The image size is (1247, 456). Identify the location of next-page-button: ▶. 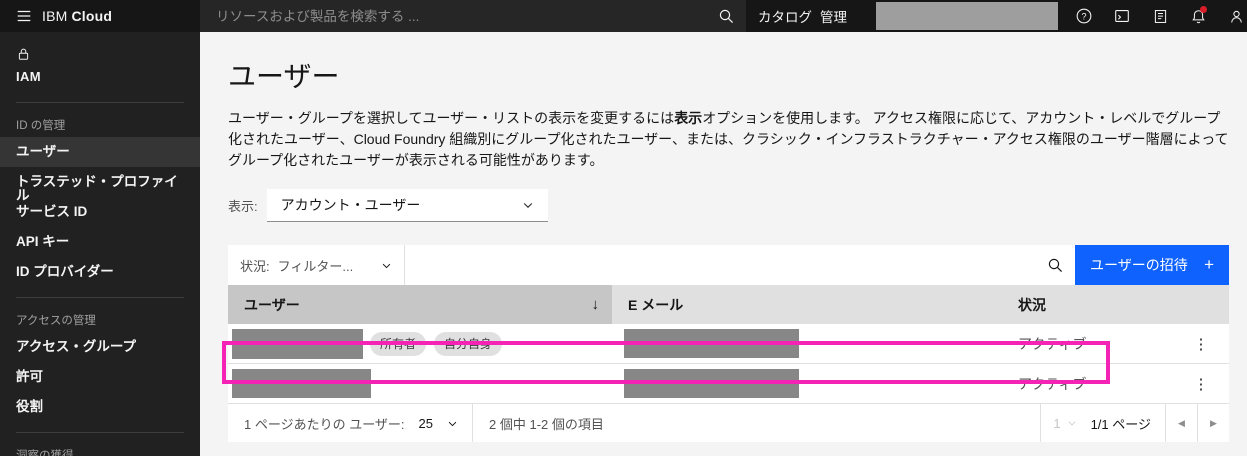
(1213, 423).